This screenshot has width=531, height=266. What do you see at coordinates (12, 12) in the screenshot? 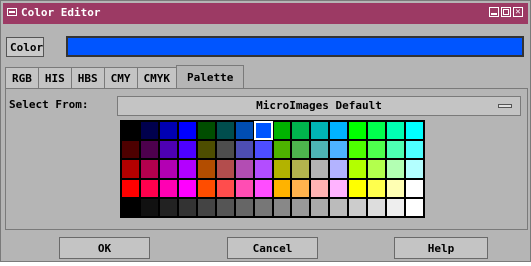
I see `window-menu-icon` at bounding box center [12, 12].